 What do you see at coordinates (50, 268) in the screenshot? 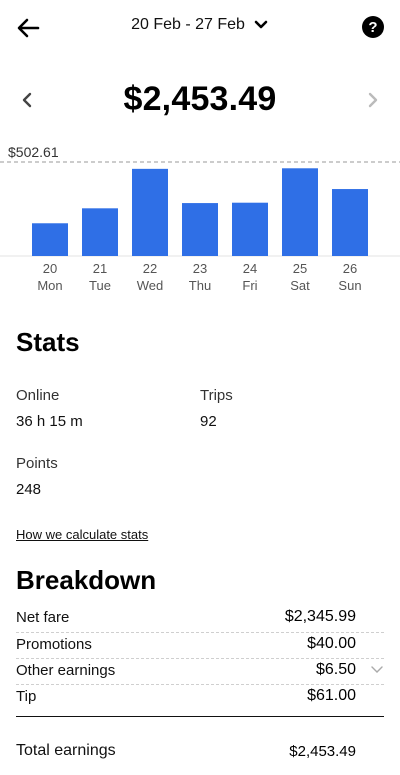
I see `chart-tick-date: 20` at bounding box center [50, 268].